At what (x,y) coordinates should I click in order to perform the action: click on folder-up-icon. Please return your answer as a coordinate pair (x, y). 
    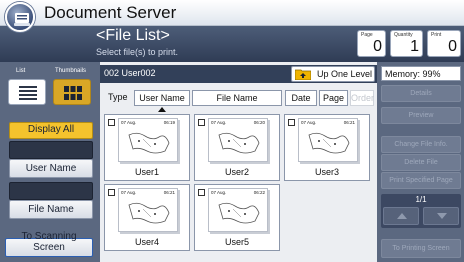
    Looking at the image, I should click on (303, 74).